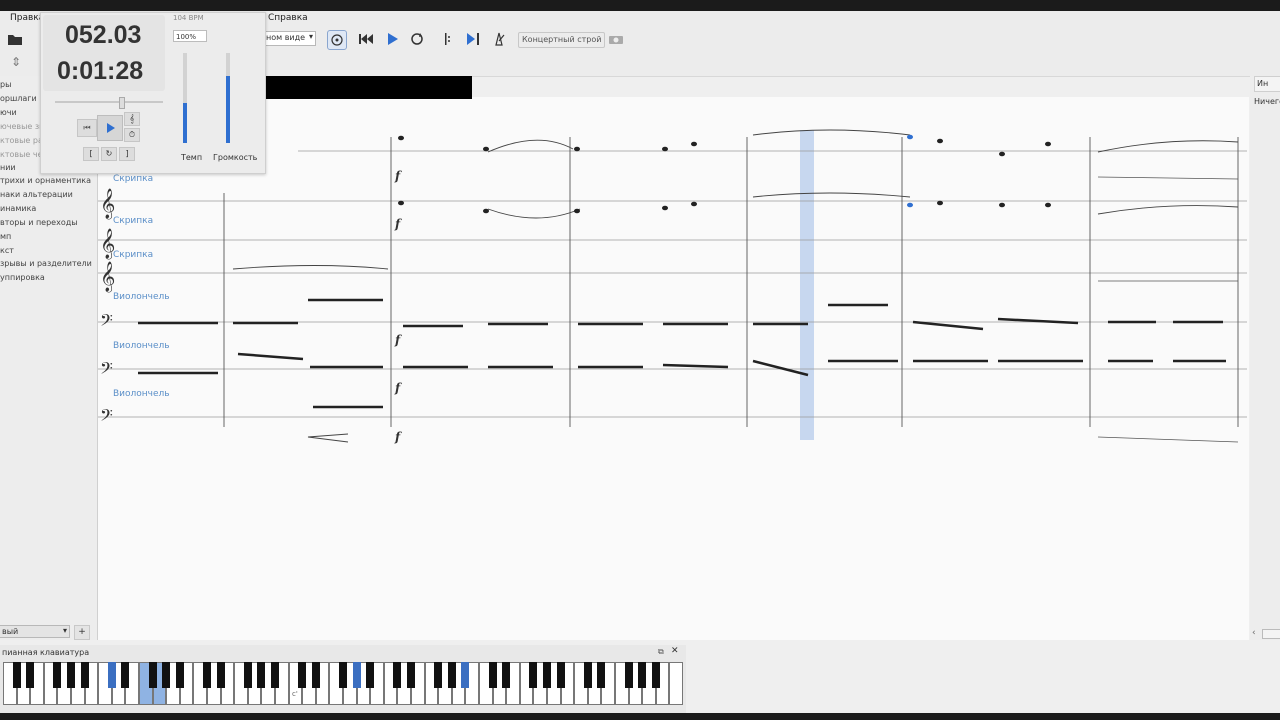  I want to click on piano-keys, so click(343, 683).